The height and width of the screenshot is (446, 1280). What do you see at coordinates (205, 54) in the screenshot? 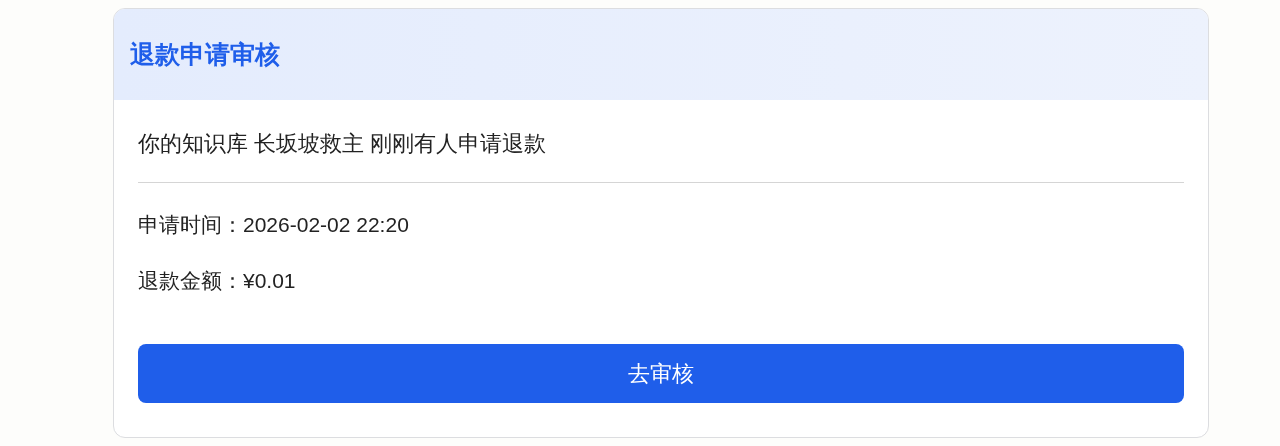
I see `card-title: 退款申请审核` at bounding box center [205, 54].